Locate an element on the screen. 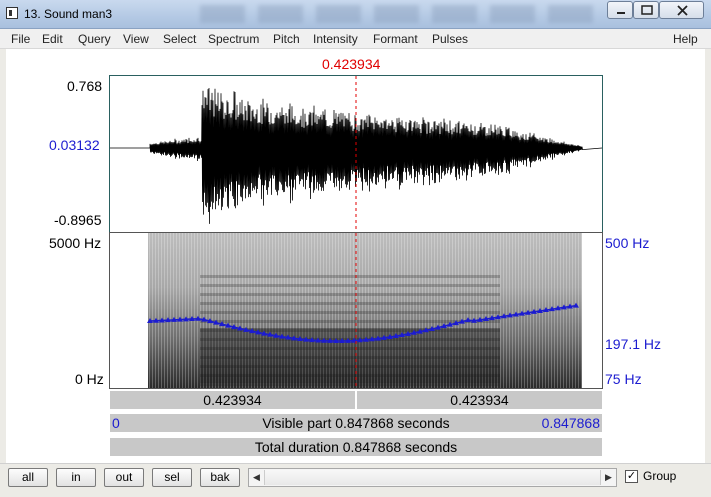 The width and height of the screenshot is (711, 497). menu-edit: Edit is located at coordinates (52, 39).